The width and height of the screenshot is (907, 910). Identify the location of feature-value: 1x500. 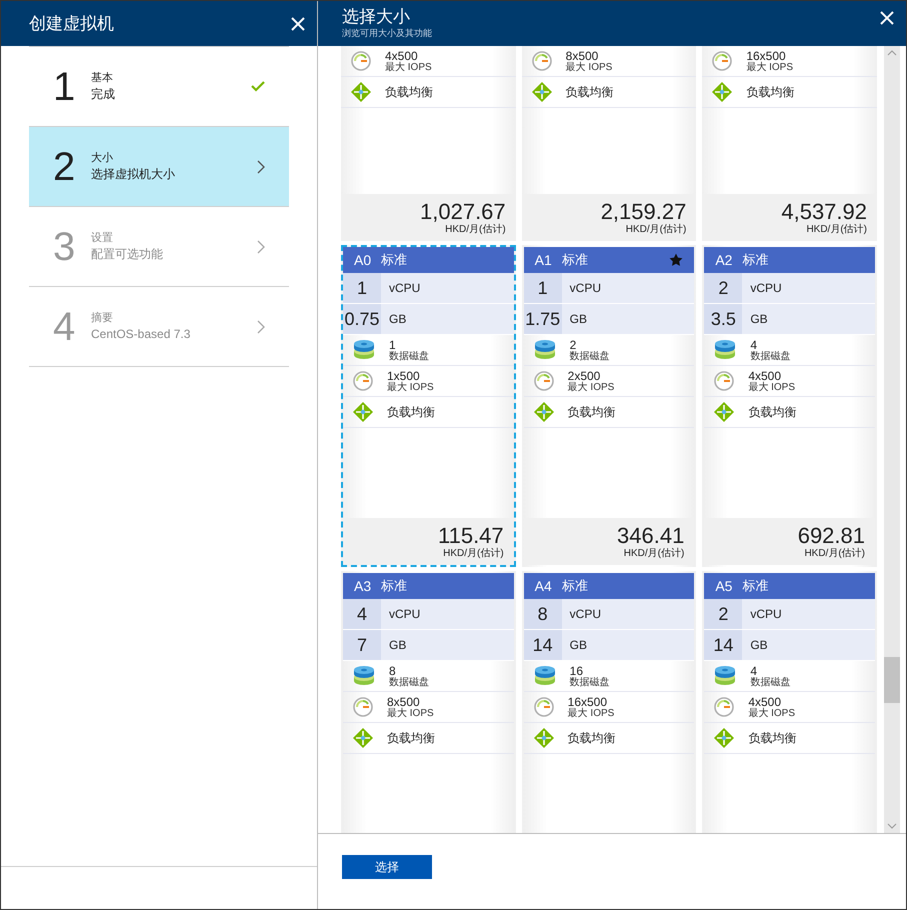
(404, 376).